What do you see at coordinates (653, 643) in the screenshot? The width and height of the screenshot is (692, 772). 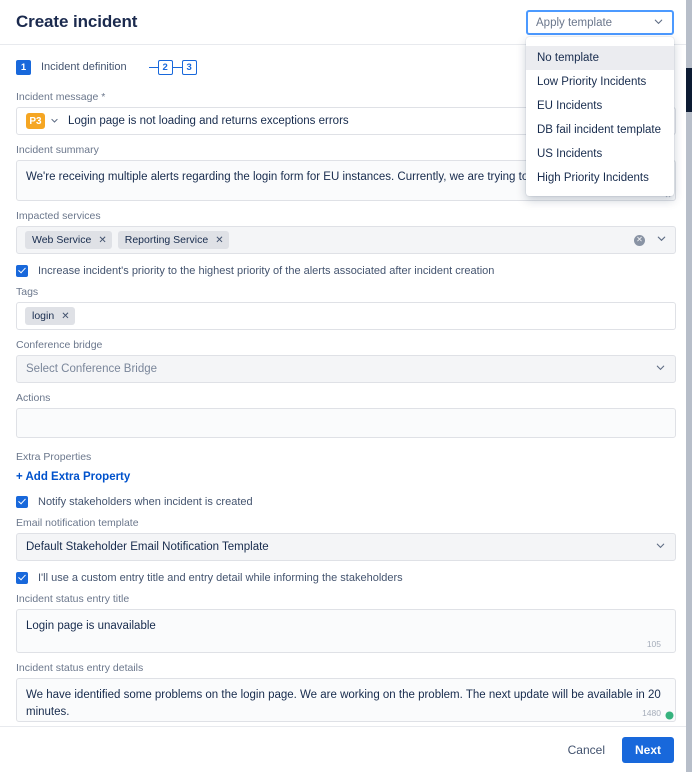 I see `status-entry-title-counter: 105` at bounding box center [653, 643].